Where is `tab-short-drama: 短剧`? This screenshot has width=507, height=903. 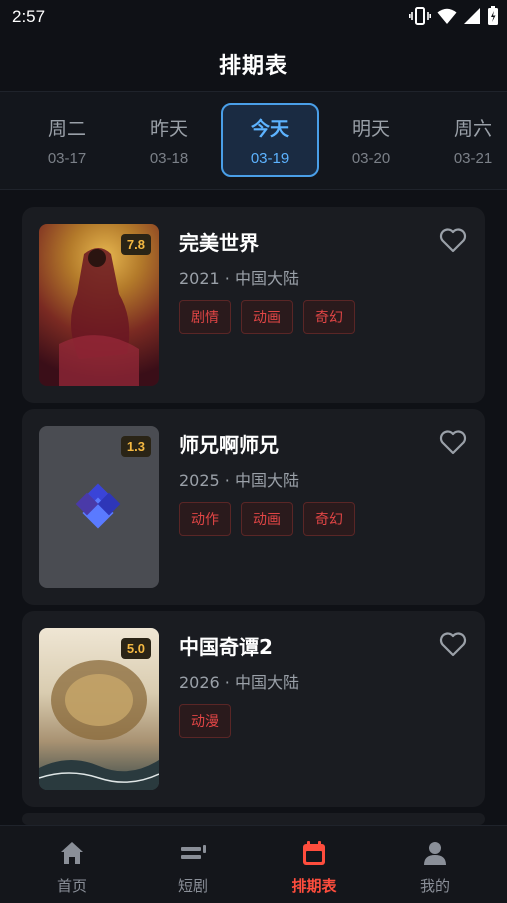
tab-short-drama: 短剧 is located at coordinates (193, 864).